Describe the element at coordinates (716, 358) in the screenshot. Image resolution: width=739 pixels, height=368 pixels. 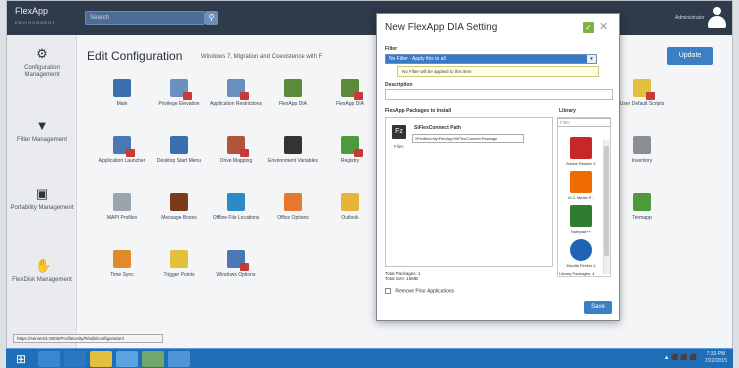
I see `taskbar-clock: 7:33 PM 7/22/2015` at that location.